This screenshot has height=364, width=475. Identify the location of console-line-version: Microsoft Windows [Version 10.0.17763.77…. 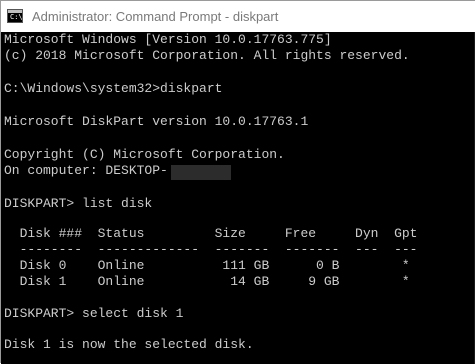
(168, 39).